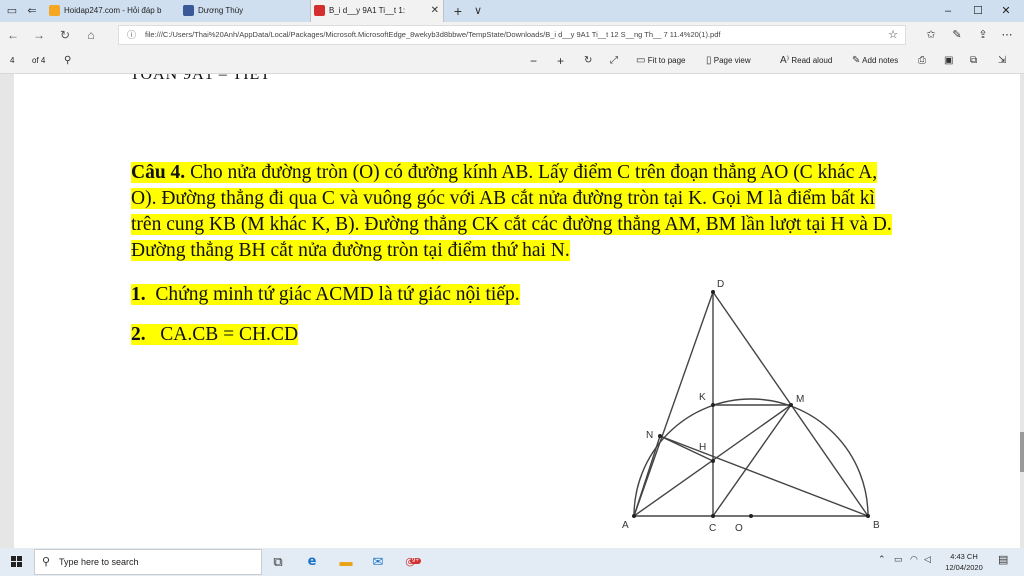 The height and width of the screenshot is (576, 1024). Describe the element at coordinates (800, 399) in the screenshot. I see `label-m: M` at that location.